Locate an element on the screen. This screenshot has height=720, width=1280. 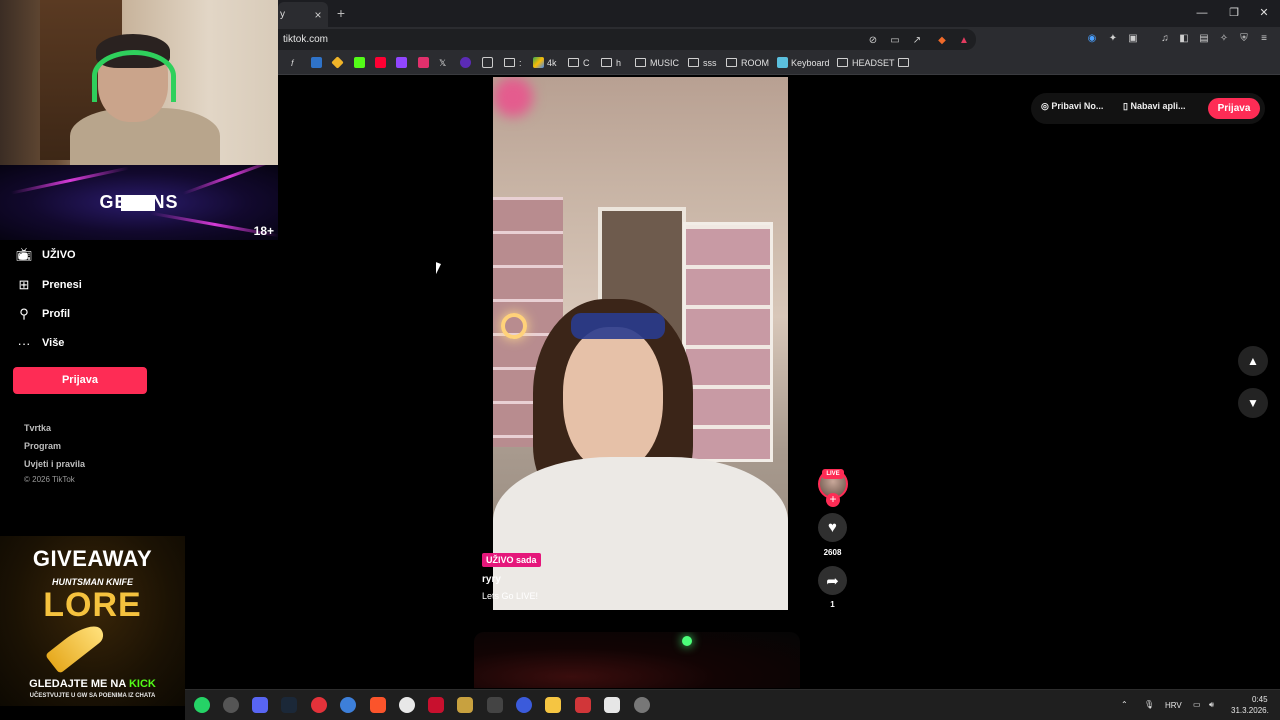
tray-chevron-icon: ⌃ is located at coordinates (1124, 704).